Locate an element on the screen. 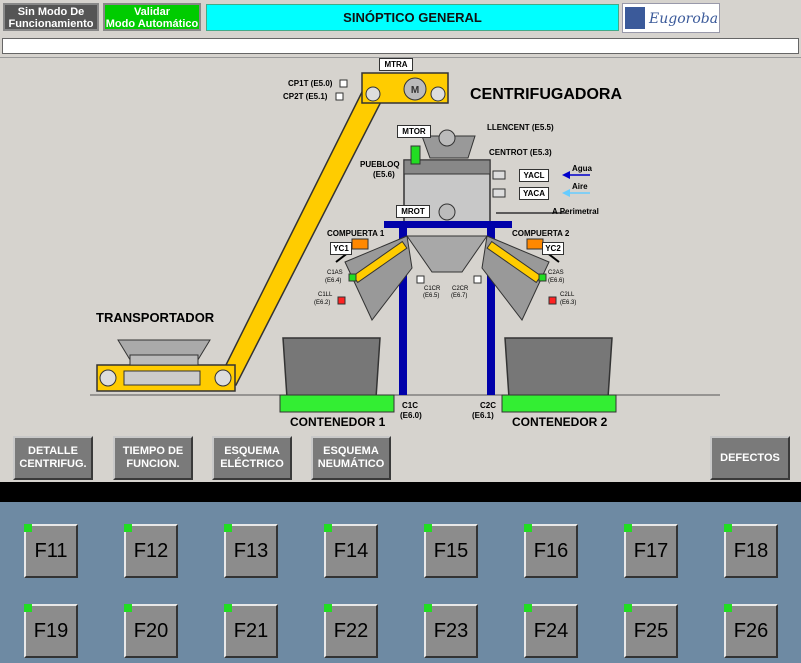 This screenshot has height=663, width=801. c2c-addr: (E6.1) is located at coordinates (483, 415).